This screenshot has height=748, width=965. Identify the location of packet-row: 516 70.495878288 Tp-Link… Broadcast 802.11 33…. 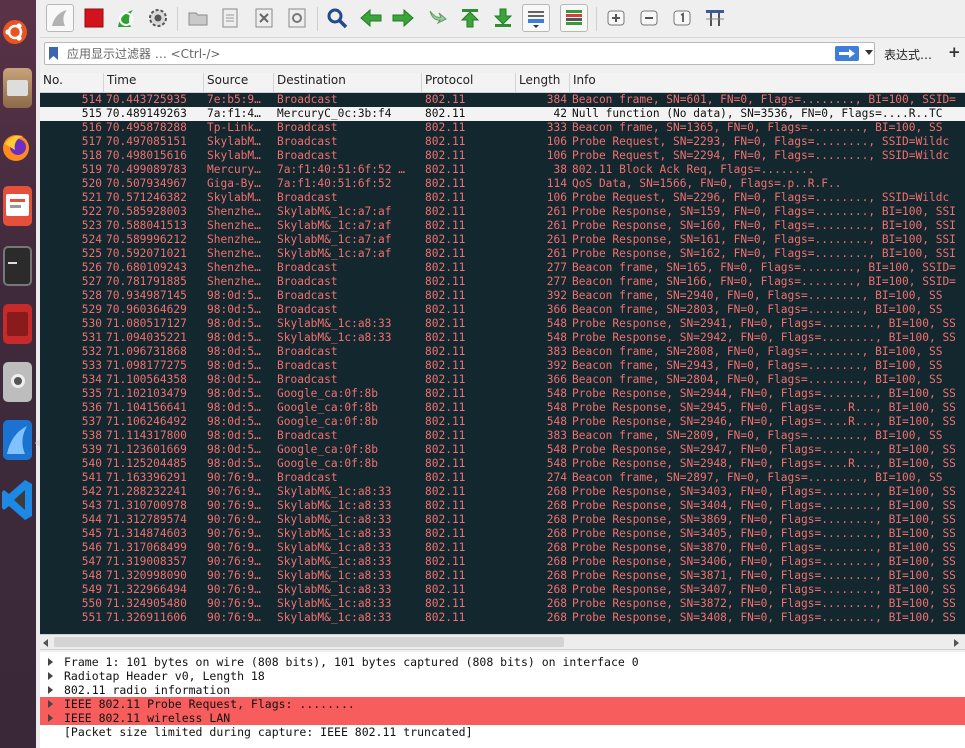
(502, 128).